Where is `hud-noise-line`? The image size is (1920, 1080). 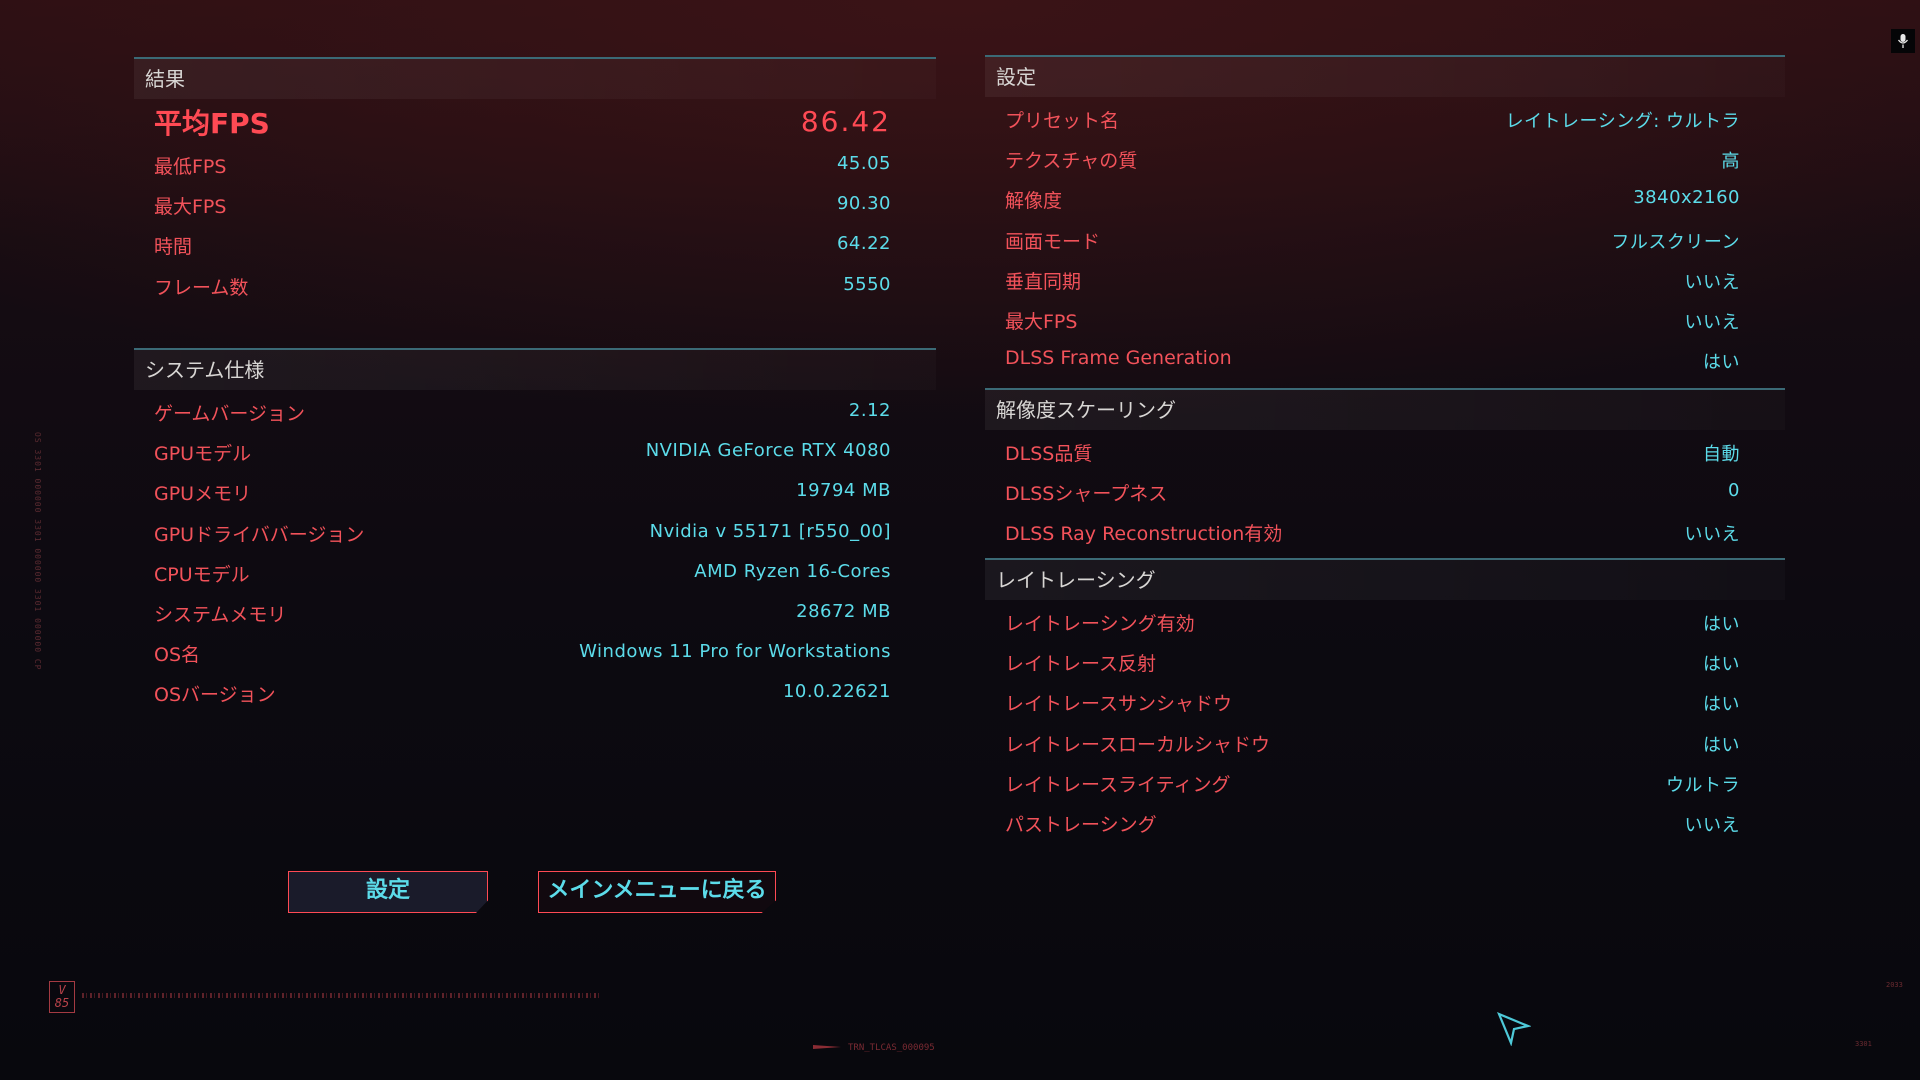
hud-noise-line is located at coordinates (342, 995).